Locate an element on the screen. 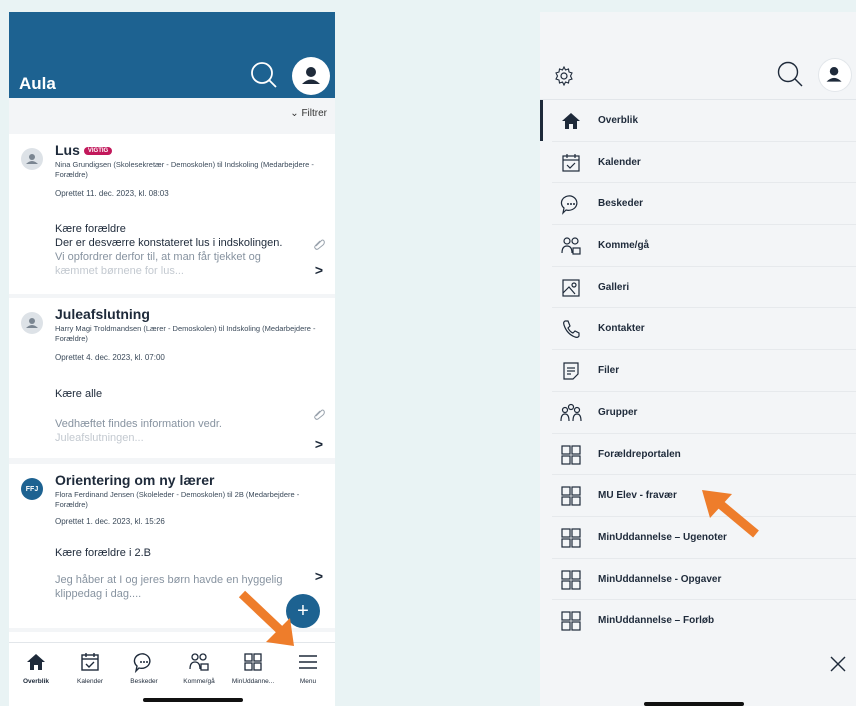 The image size is (856, 706). menu-item-galleri: Galleri is located at coordinates (704, 288).